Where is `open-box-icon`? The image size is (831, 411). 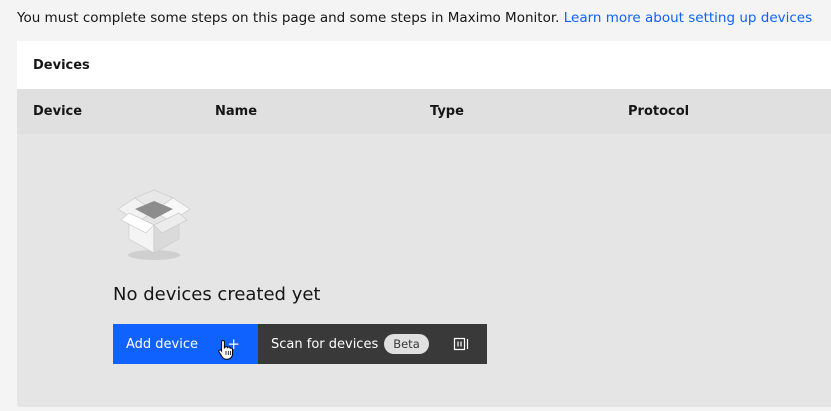 open-box-icon is located at coordinates (154, 224).